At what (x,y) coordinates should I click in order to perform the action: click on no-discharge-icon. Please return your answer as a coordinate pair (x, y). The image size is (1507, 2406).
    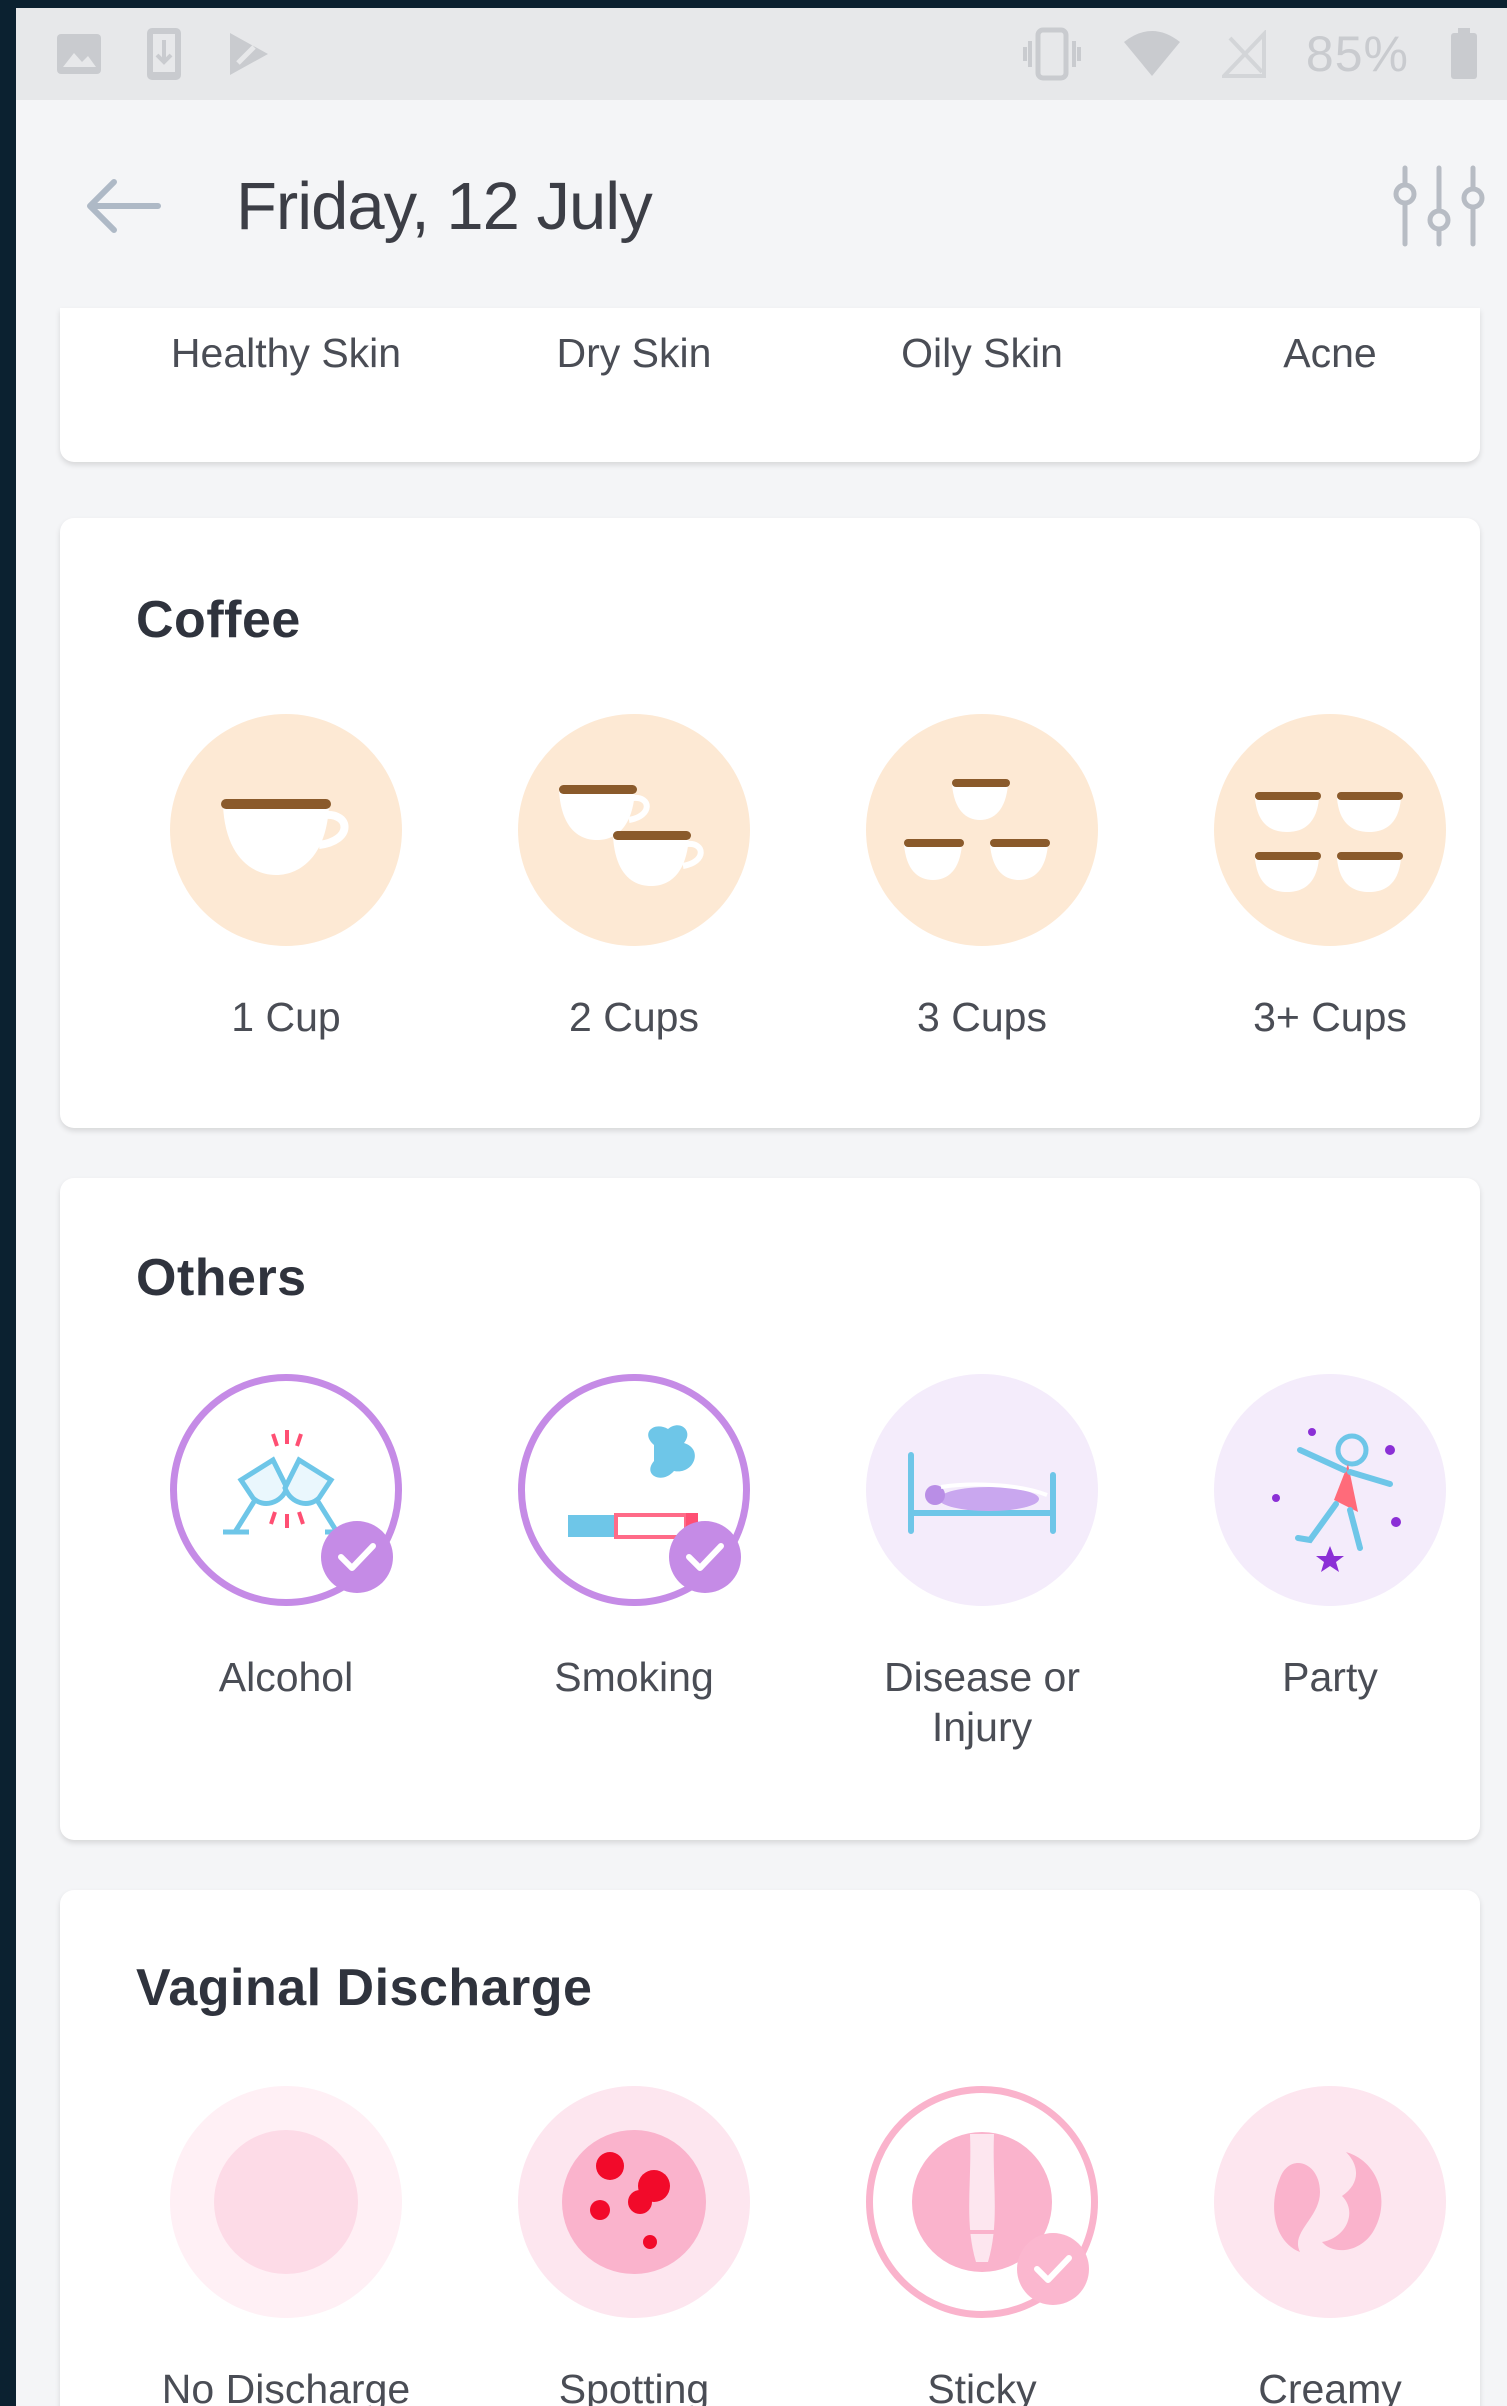
    Looking at the image, I should click on (286, 2202).